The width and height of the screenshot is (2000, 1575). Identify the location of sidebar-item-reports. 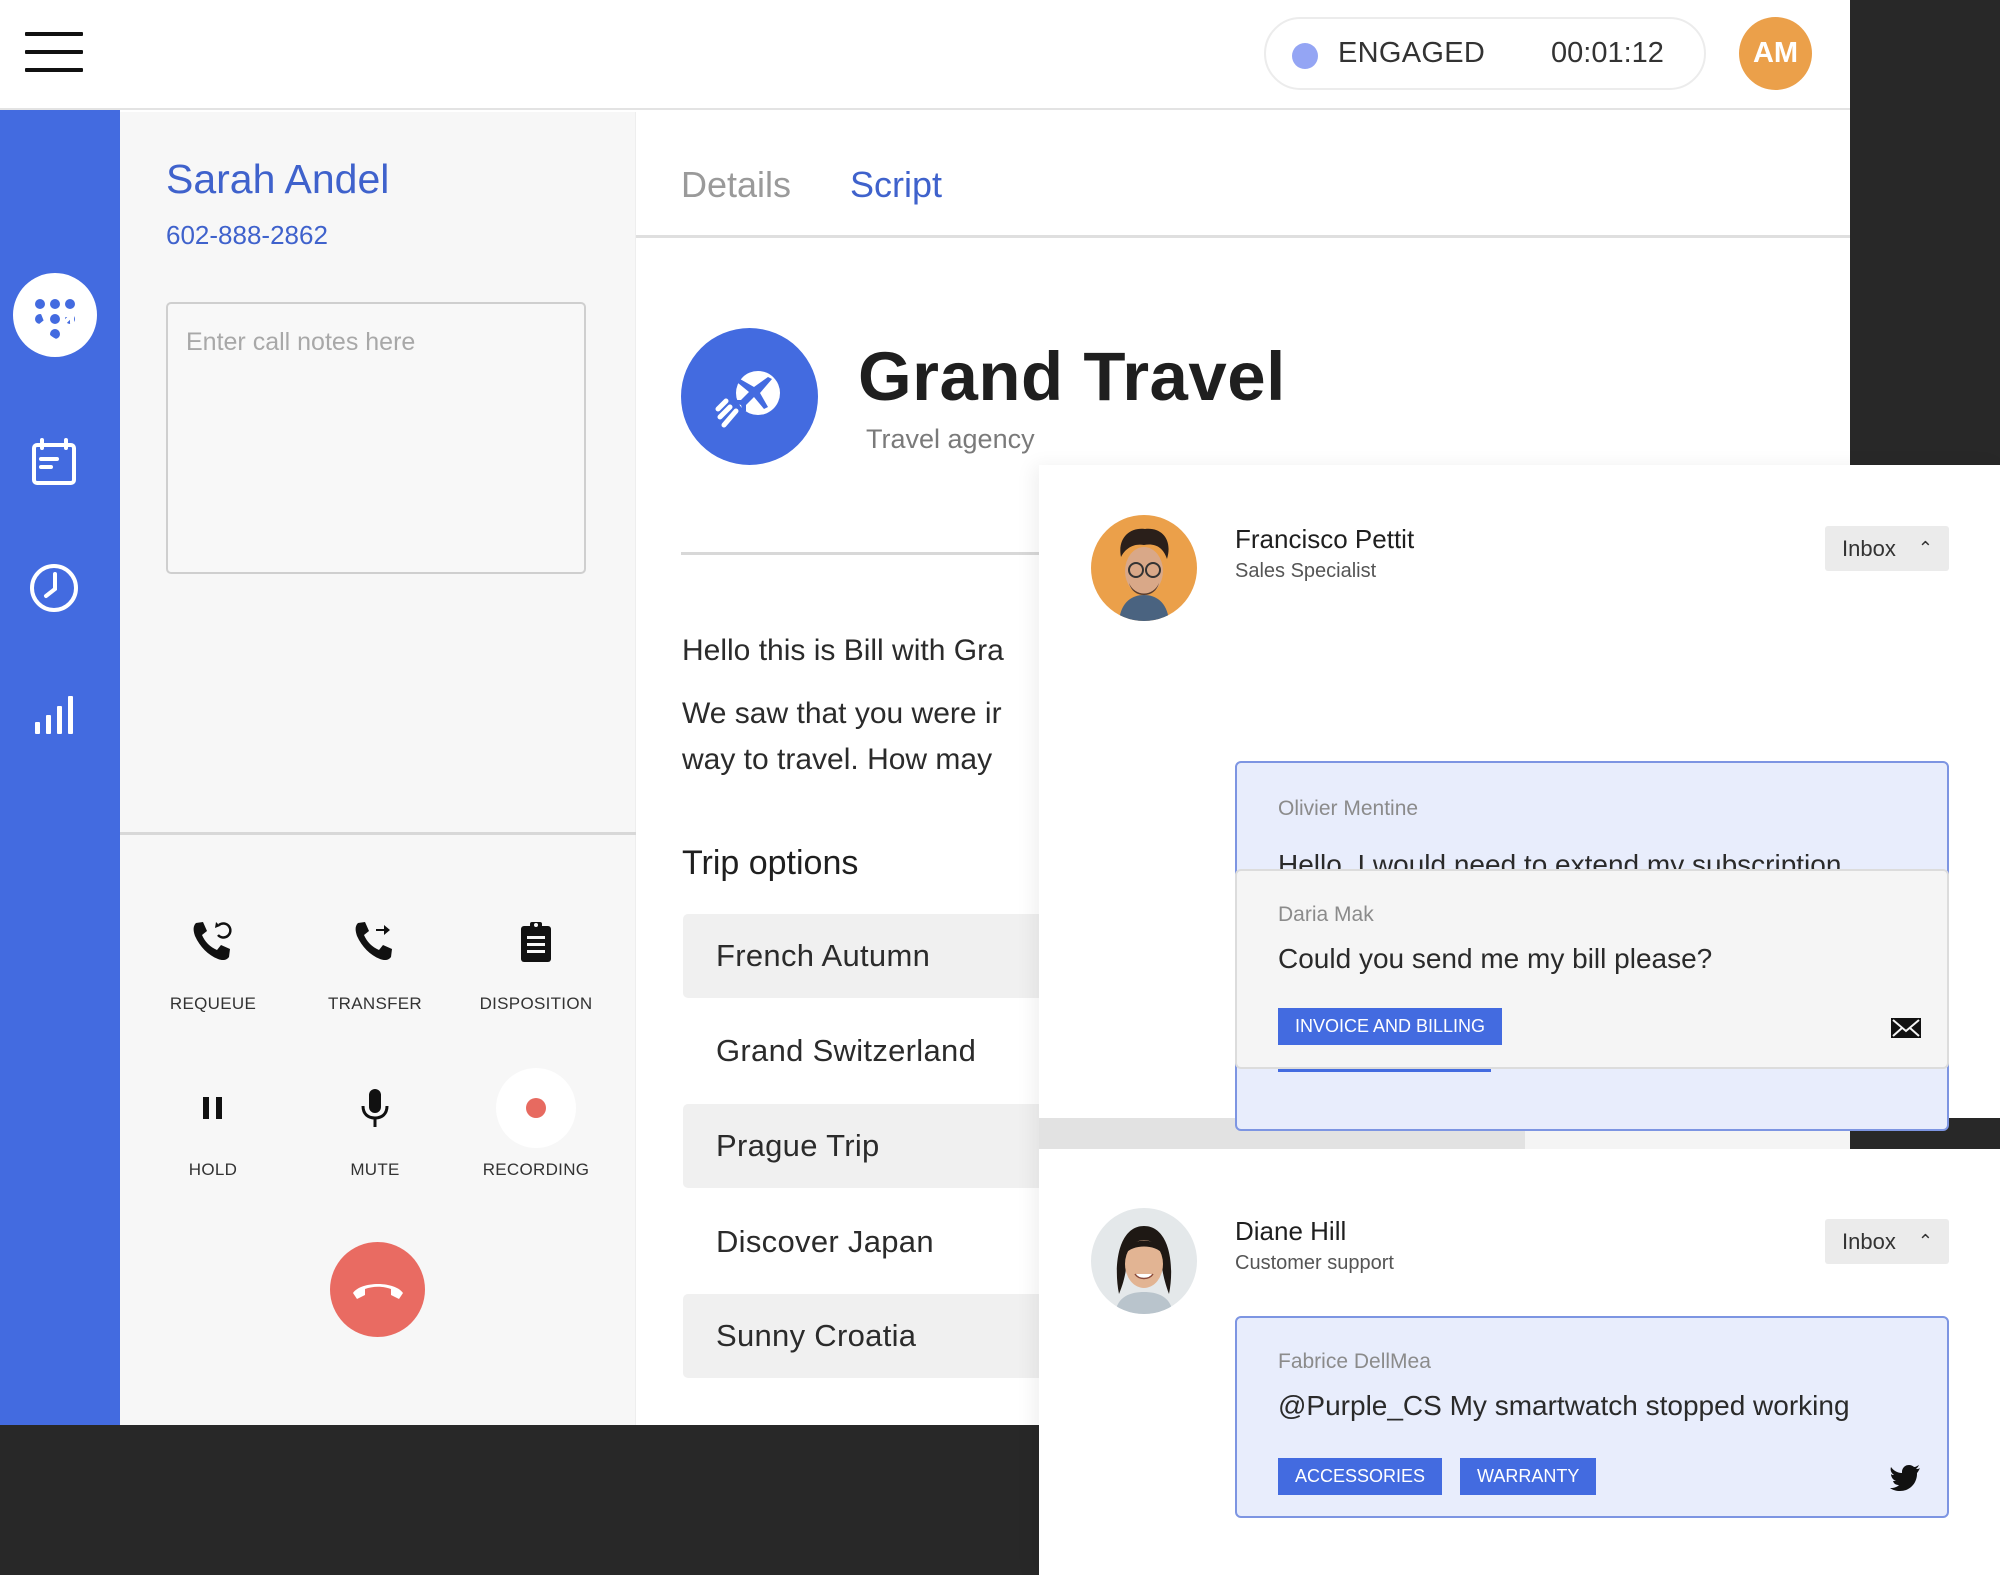
(54, 714).